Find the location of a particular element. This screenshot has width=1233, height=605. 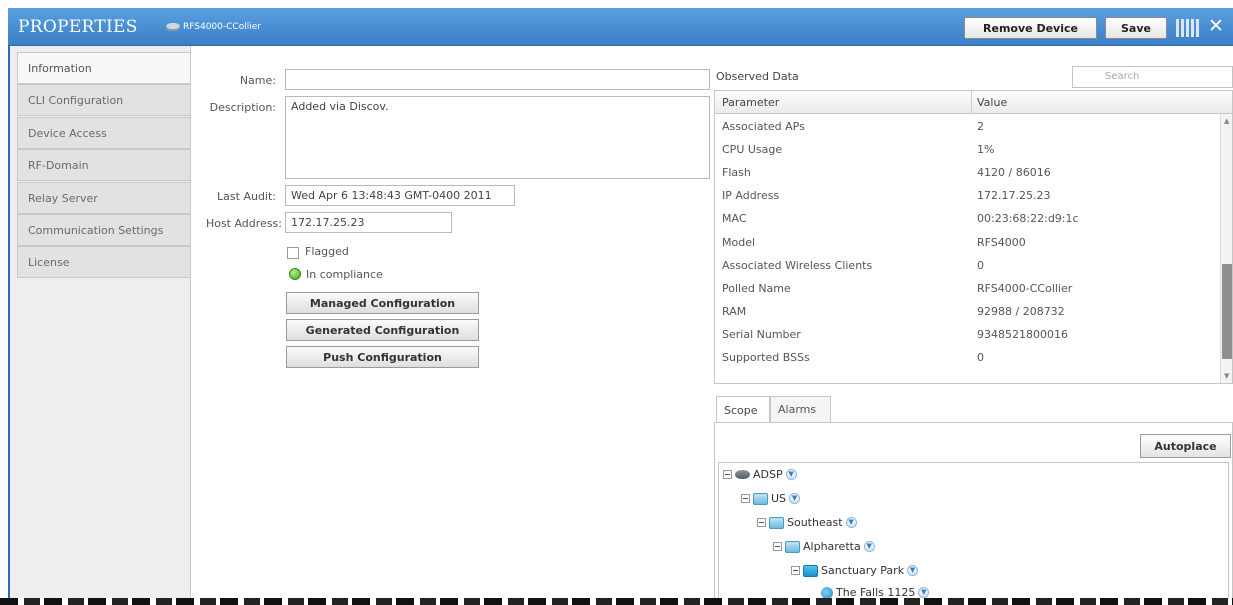

cell-value: RFS4000-CCollier is located at coordinates (1025, 288).